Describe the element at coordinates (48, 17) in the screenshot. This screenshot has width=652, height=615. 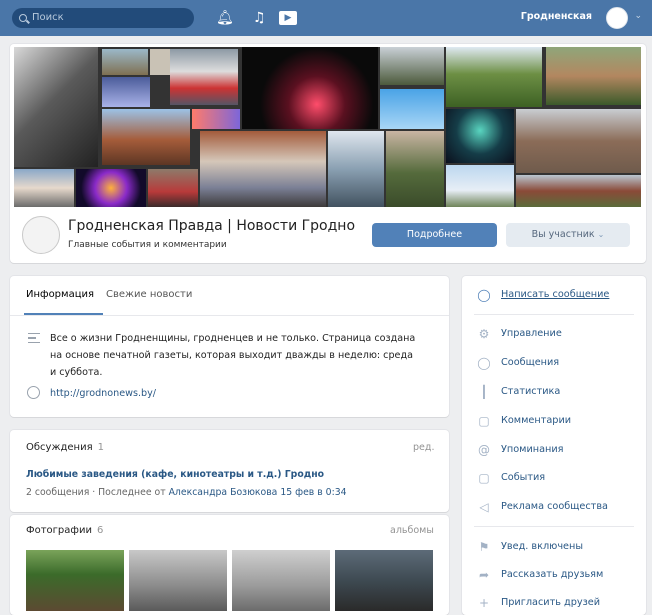
I see `search-placeholder: Поиск` at that location.